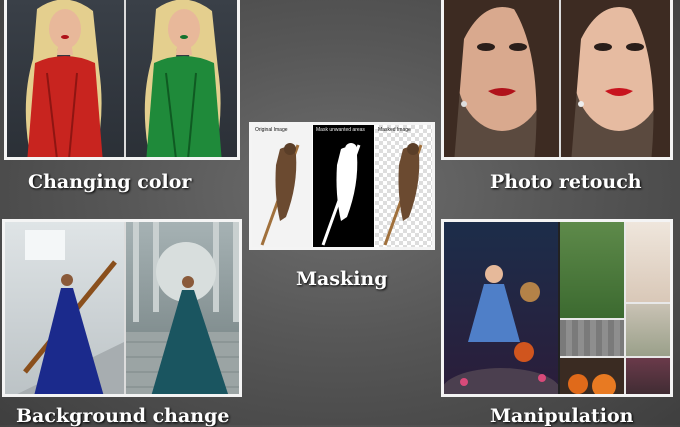  I want to click on manipulation-caption: Manipulation, so click(562, 416).